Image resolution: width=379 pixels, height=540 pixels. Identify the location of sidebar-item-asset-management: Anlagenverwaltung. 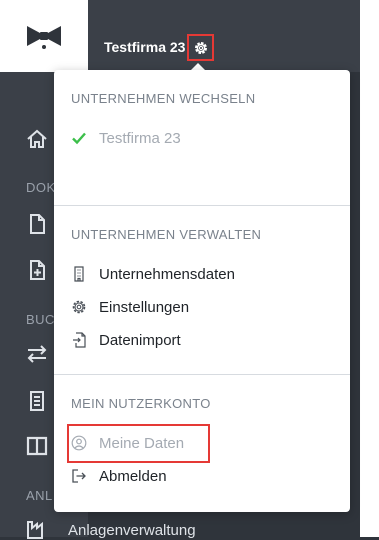
(132, 530).